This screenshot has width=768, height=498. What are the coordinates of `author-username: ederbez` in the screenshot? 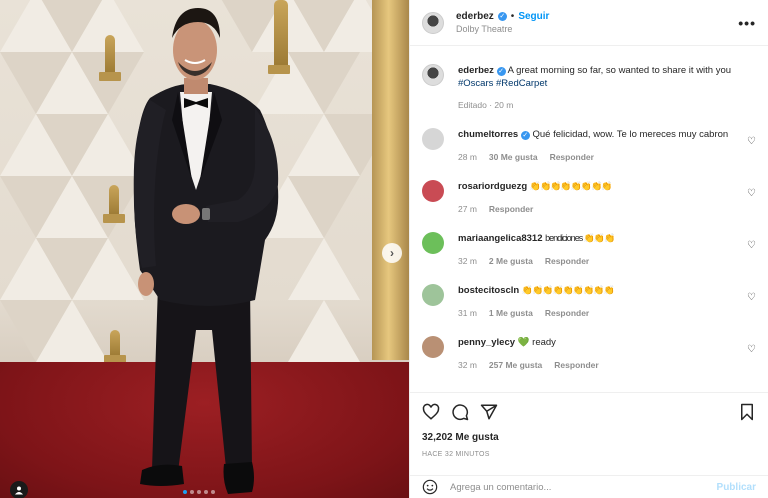 It's located at (475, 16).